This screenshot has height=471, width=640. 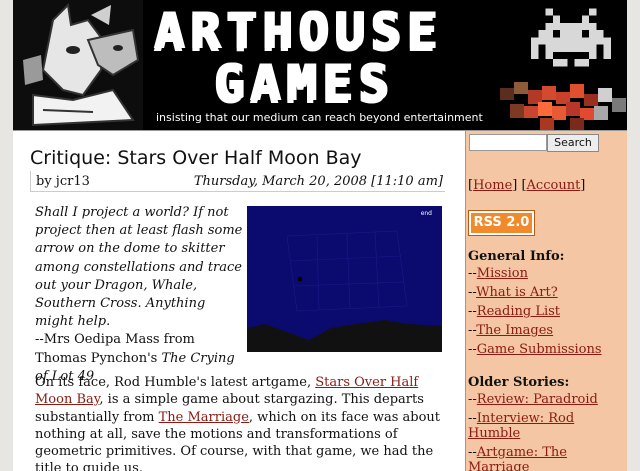 I want to click on game-end-label: end, so click(x=426, y=213).